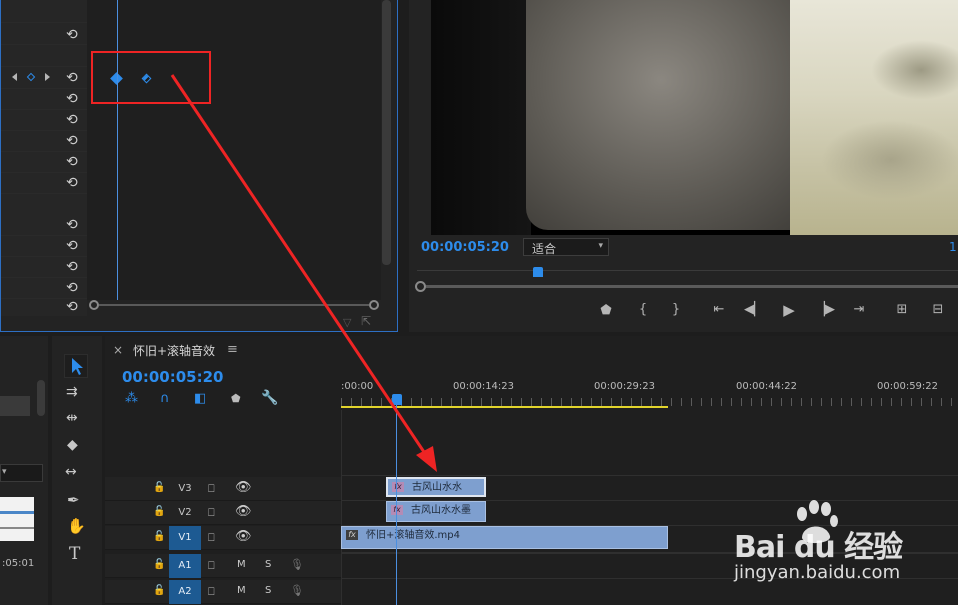 This screenshot has height=605, width=958. I want to click on watermark-brand: Bai du 经验, so click(818, 547).